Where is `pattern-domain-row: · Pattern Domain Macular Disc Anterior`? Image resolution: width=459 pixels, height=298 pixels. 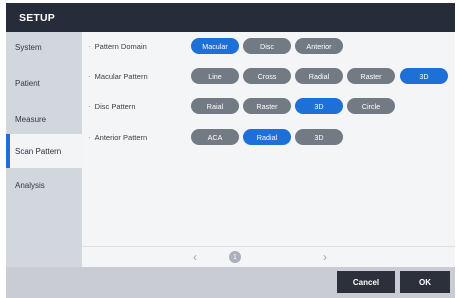
pattern-domain-row: · Pattern Domain Macular Disc Anterior is located at coordinates (268, 46).